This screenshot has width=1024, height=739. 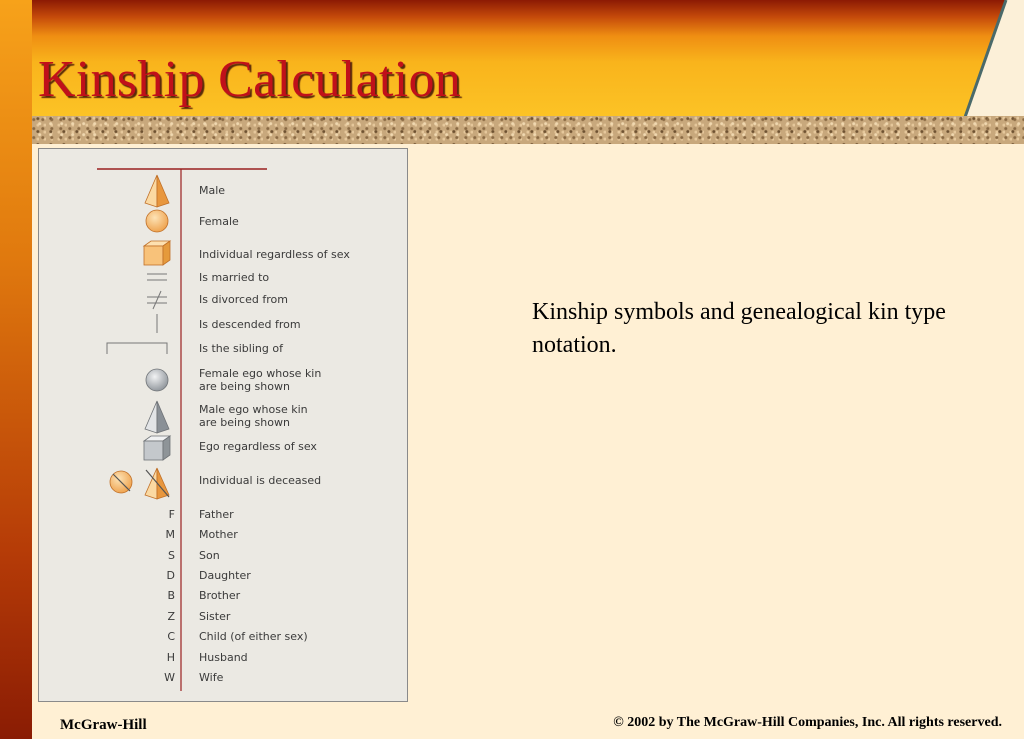 I want to click on deceased-slashed-icon, so click(x=139, y=483).